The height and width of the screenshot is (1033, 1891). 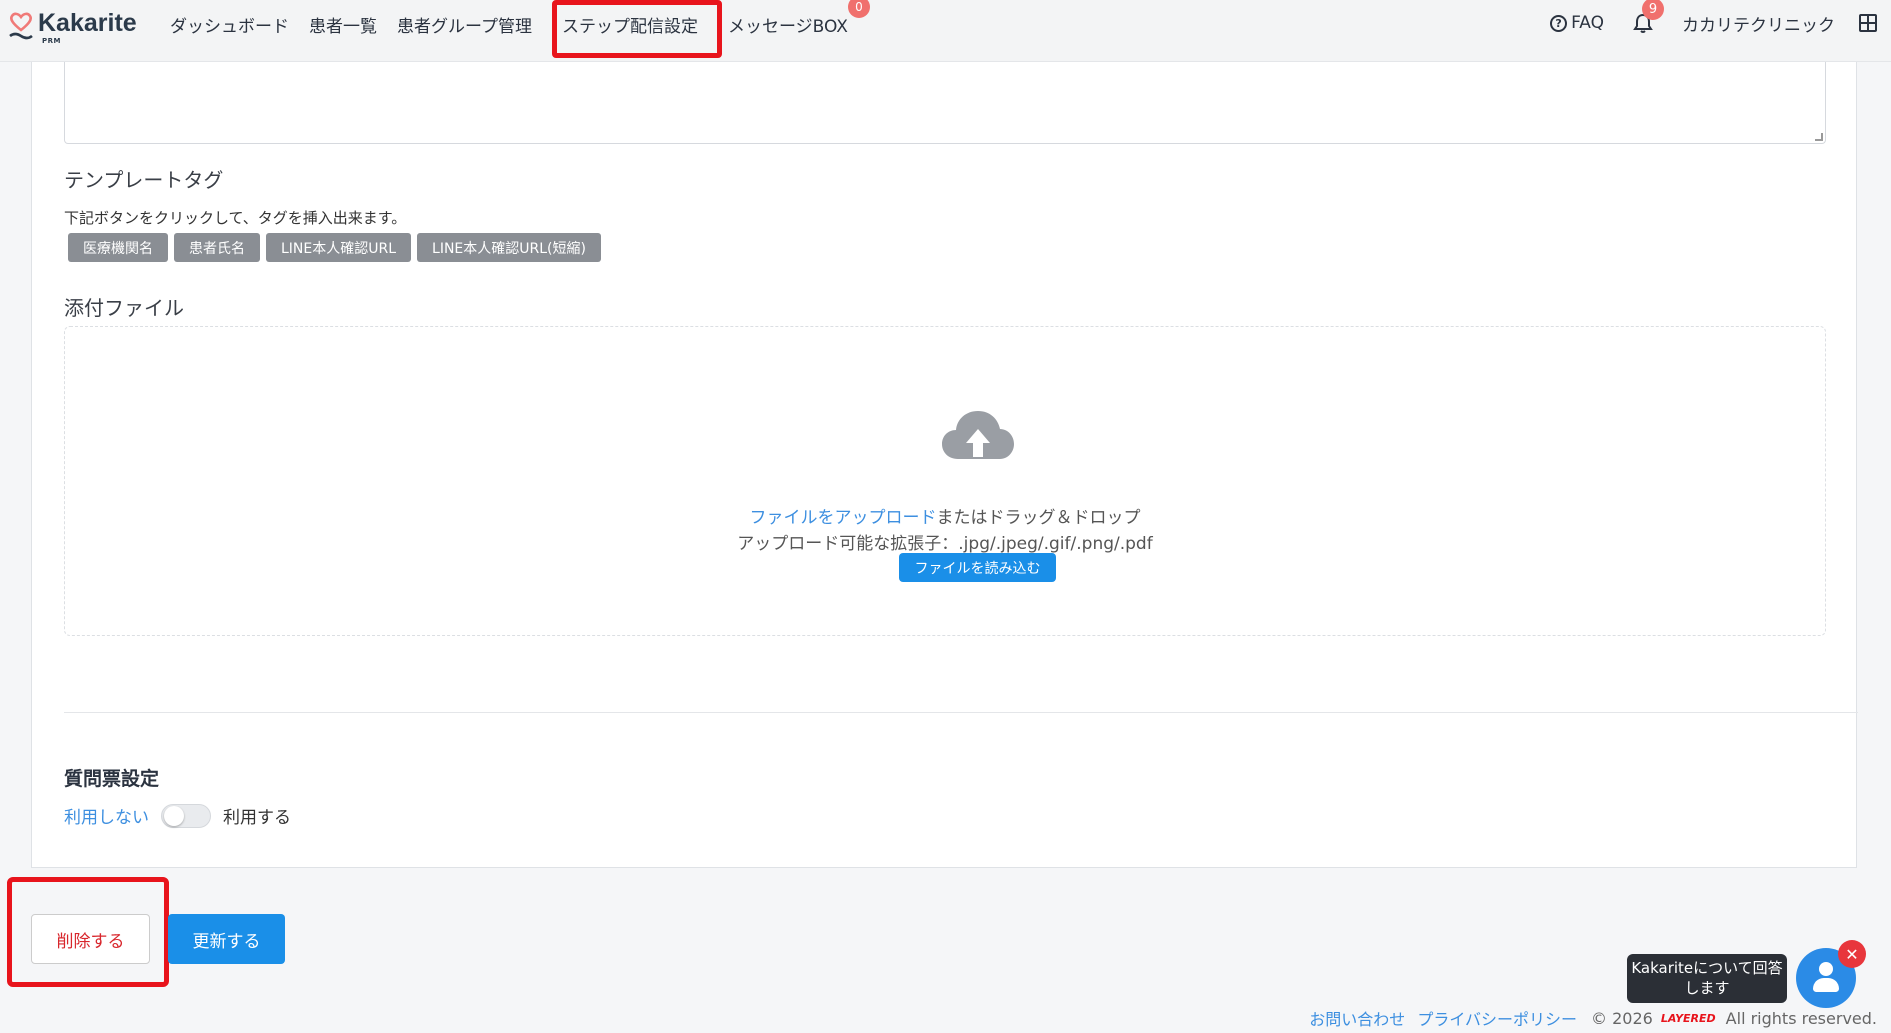 What do you see at coordinates (1801, 1018) in the screenshot?
I see `rights-text: All rights reserved.` at bounding box center [1801, 1018].